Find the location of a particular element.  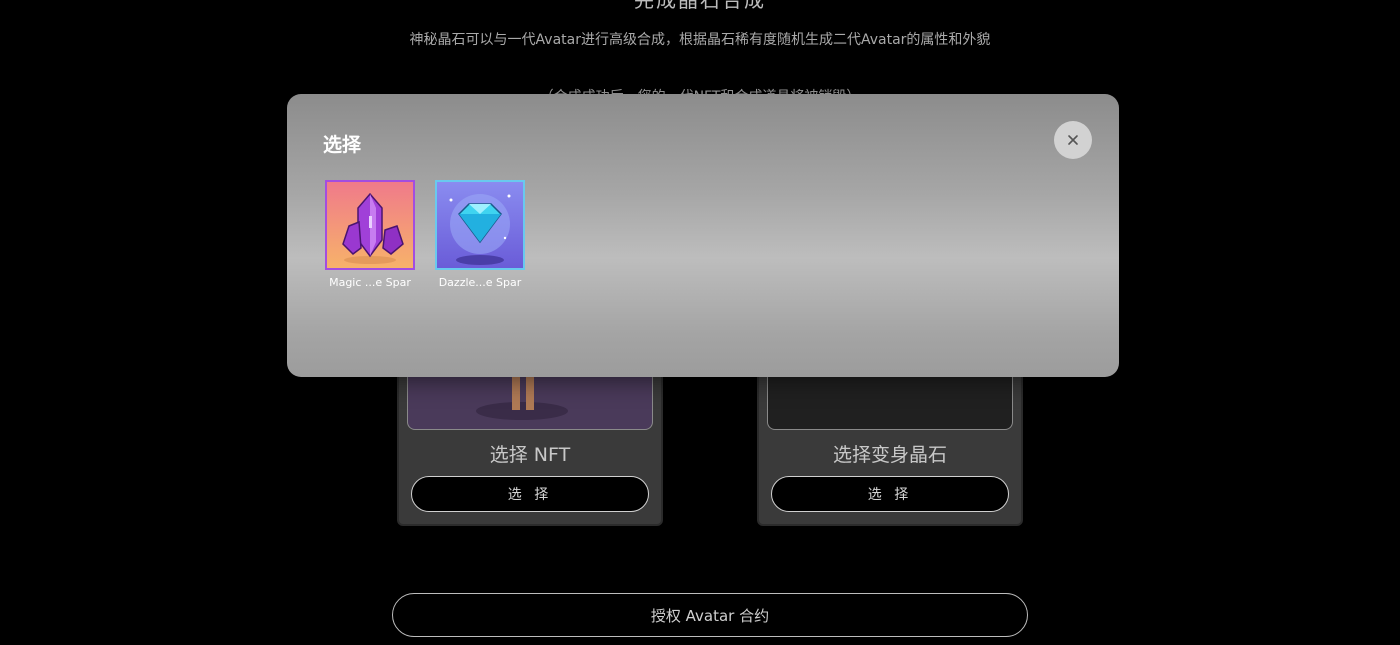

blue-diamond-icon is located at coordinates (480, 225).